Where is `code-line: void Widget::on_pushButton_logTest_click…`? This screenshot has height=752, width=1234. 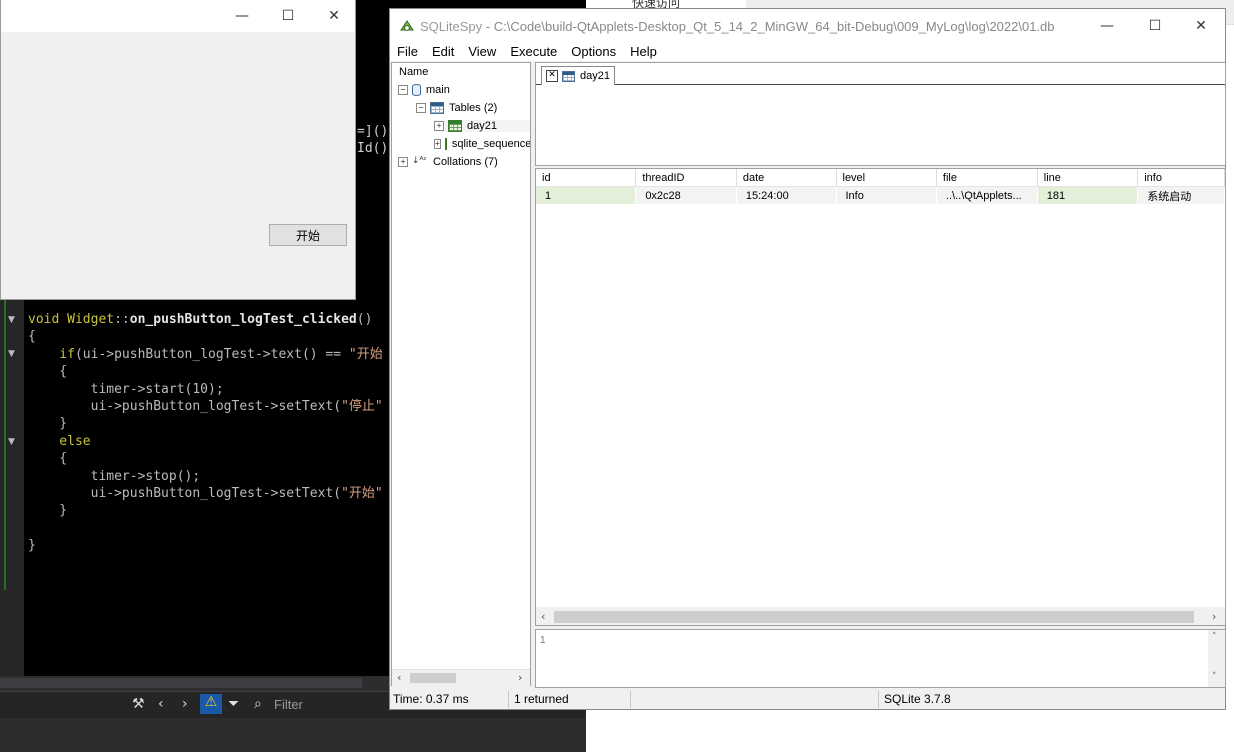 code-line: void Widget::on_pushButton_logTest_click… is located at coordinates (205, 319).